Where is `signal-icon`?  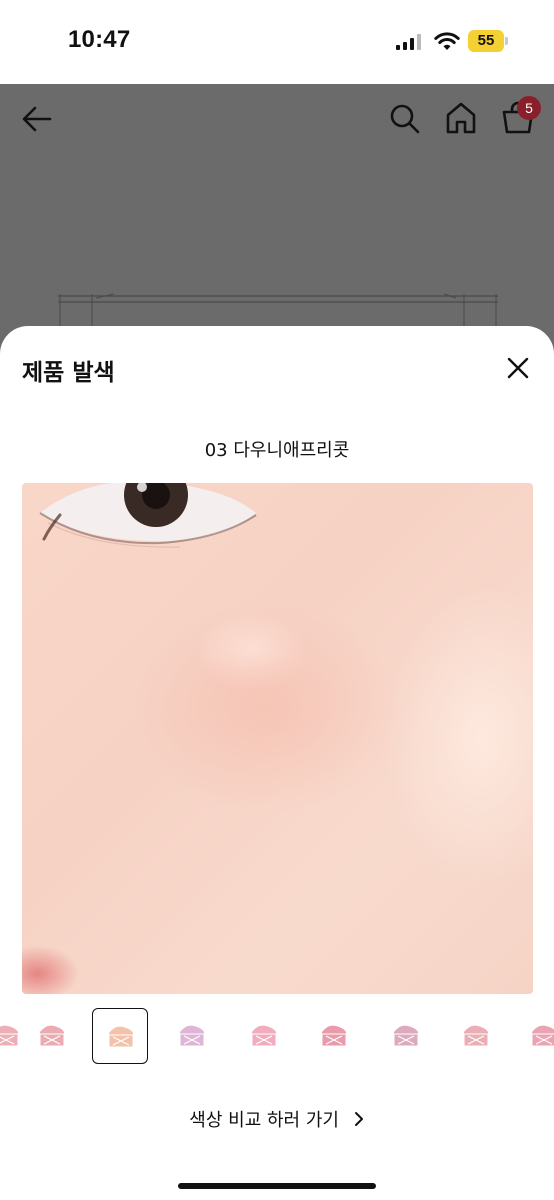 signal-icon is located at coordinates (410, 42).